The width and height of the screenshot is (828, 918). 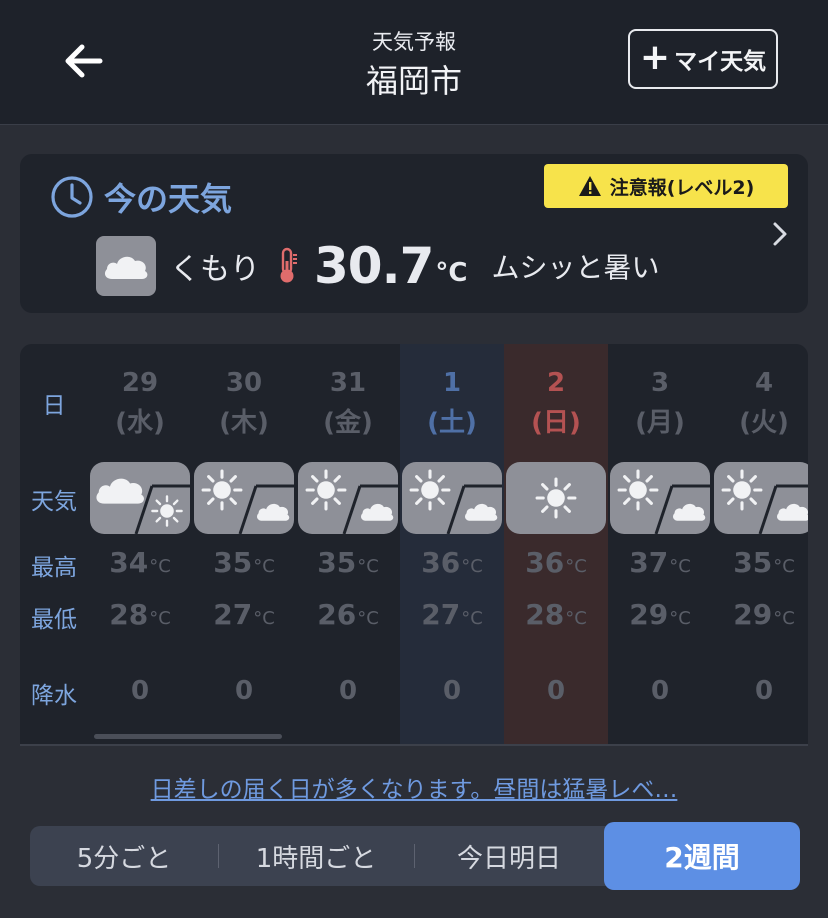 What do you see at coordinates (556, 383) in the screenshot?
I see `day-number: 2` at bounding box center [556, 383].